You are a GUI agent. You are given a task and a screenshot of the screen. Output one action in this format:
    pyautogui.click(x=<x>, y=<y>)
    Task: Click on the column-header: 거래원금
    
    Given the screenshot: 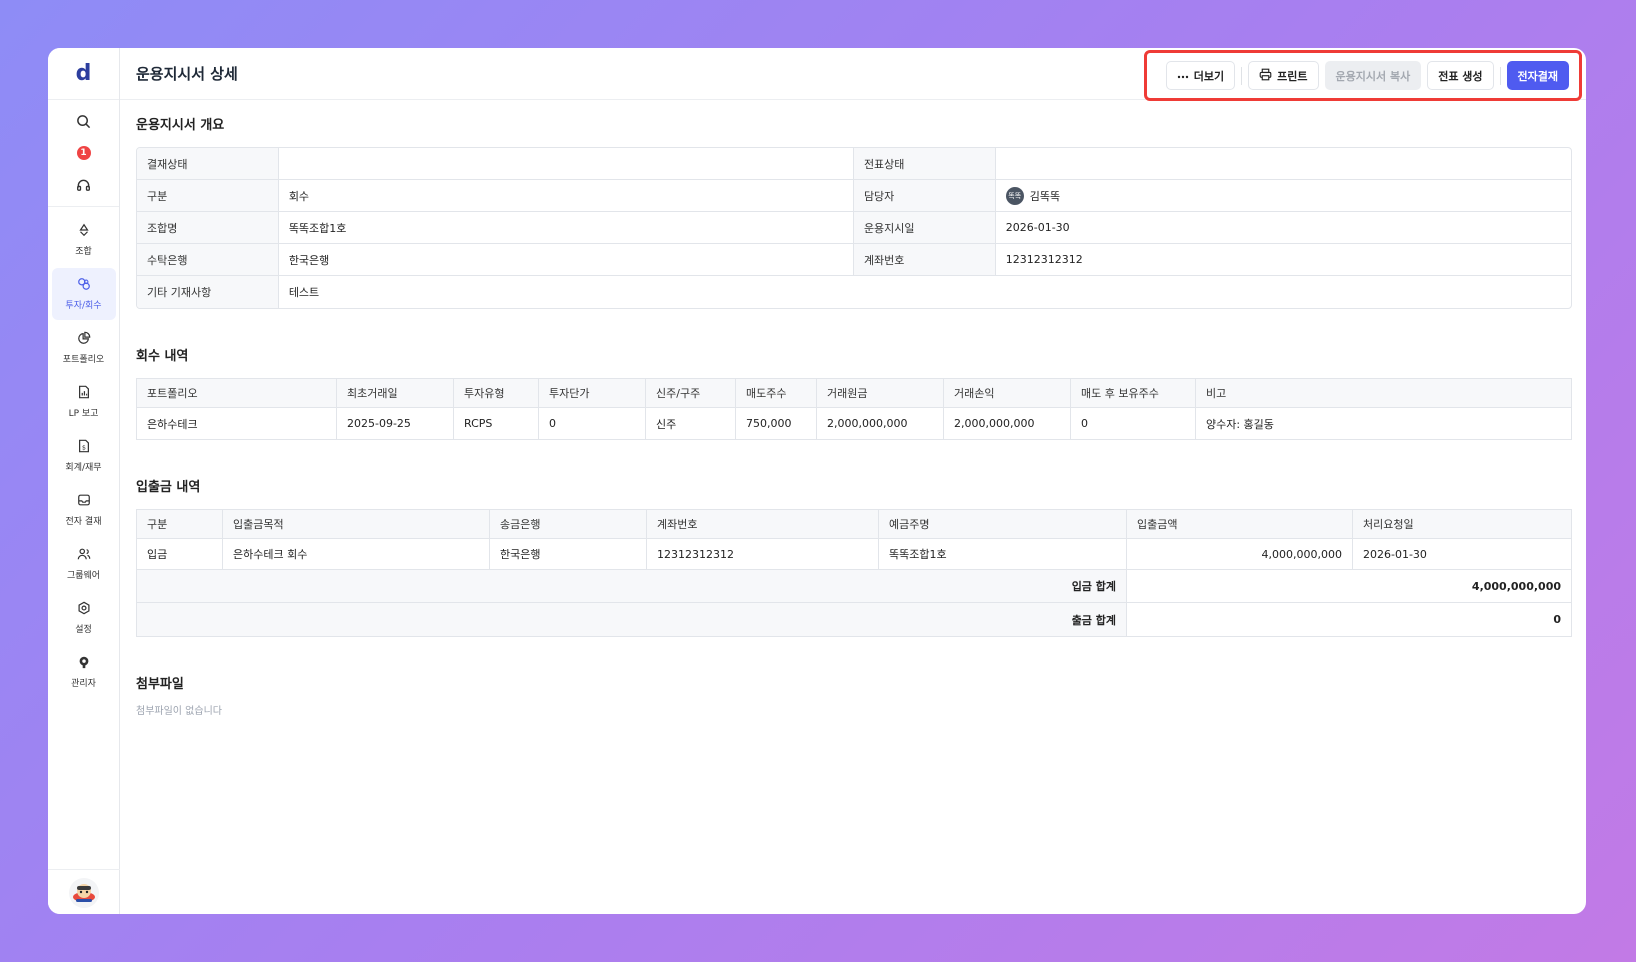 What is the action you would take?
    pyautogui.click(x=880, y=393)
    